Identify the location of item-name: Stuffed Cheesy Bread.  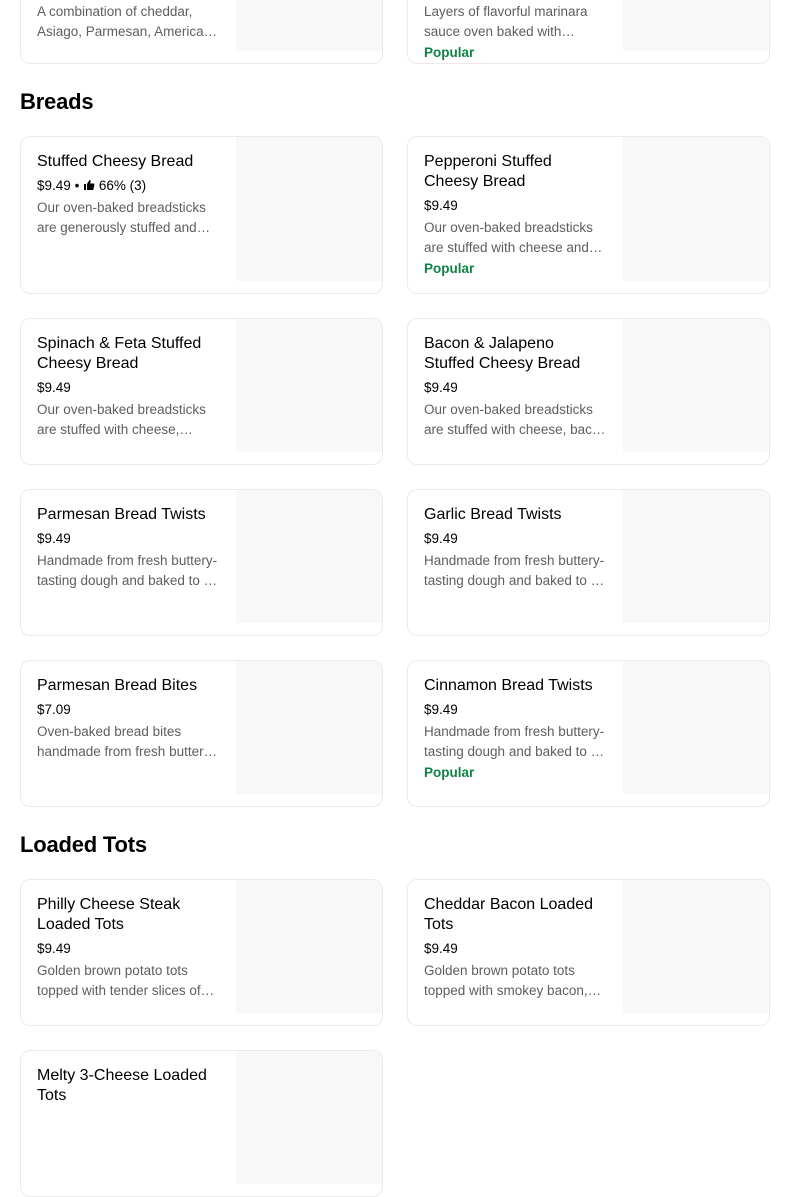
(115, 161).